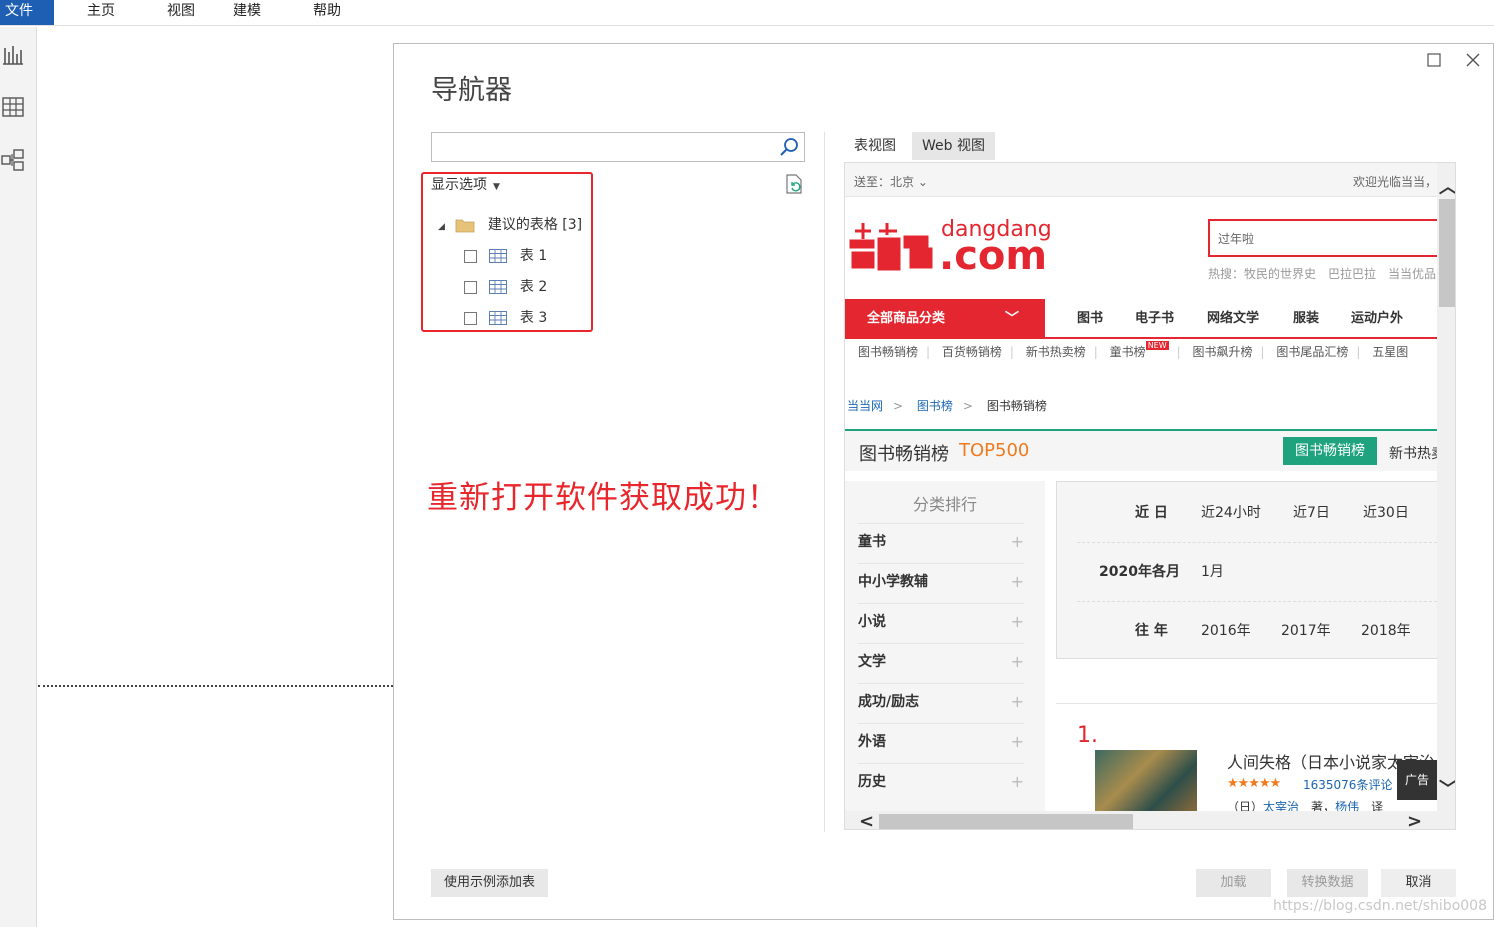  I want to click on rank-tab-bestseller: 图书畅销榜, so click(1330, 451).